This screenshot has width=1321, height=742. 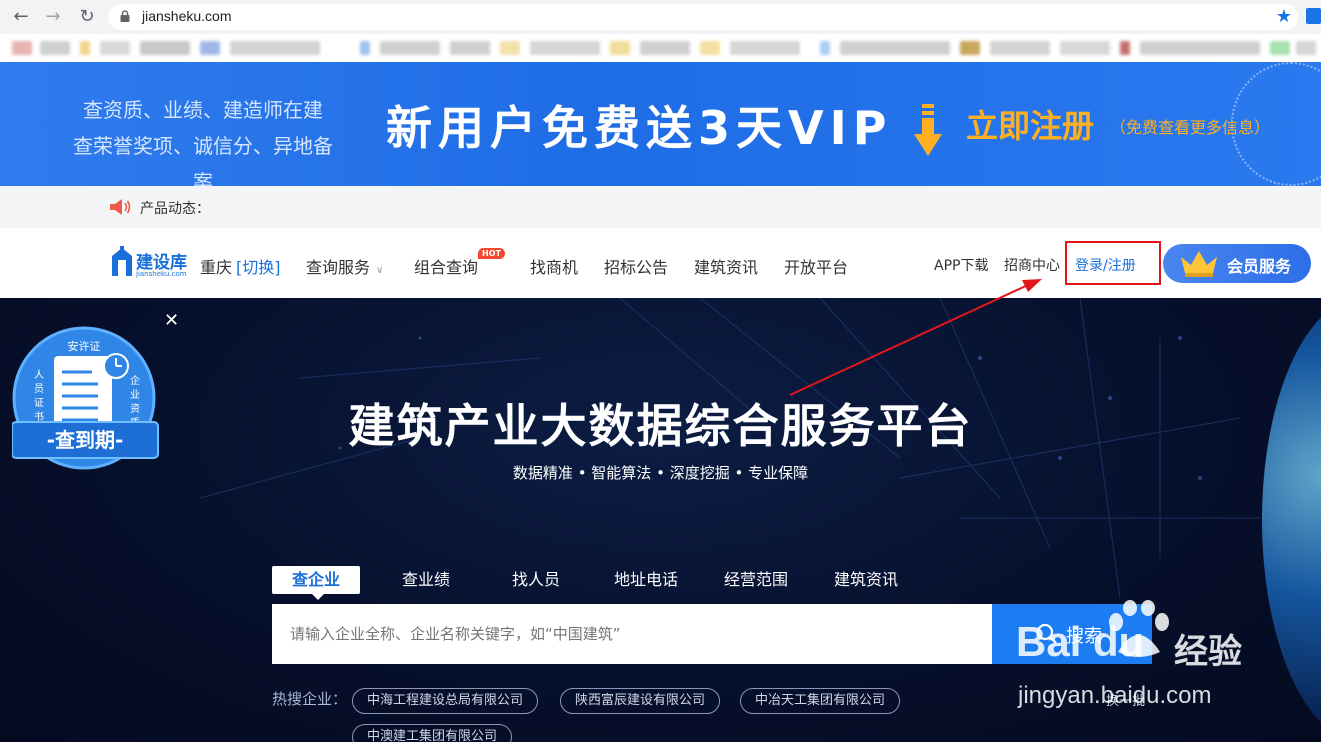 What do you see at coordinates (1032, 265) in the screenshot?
I see `merchant-center-link: 招商中心` at bounding box center [1032, 265].